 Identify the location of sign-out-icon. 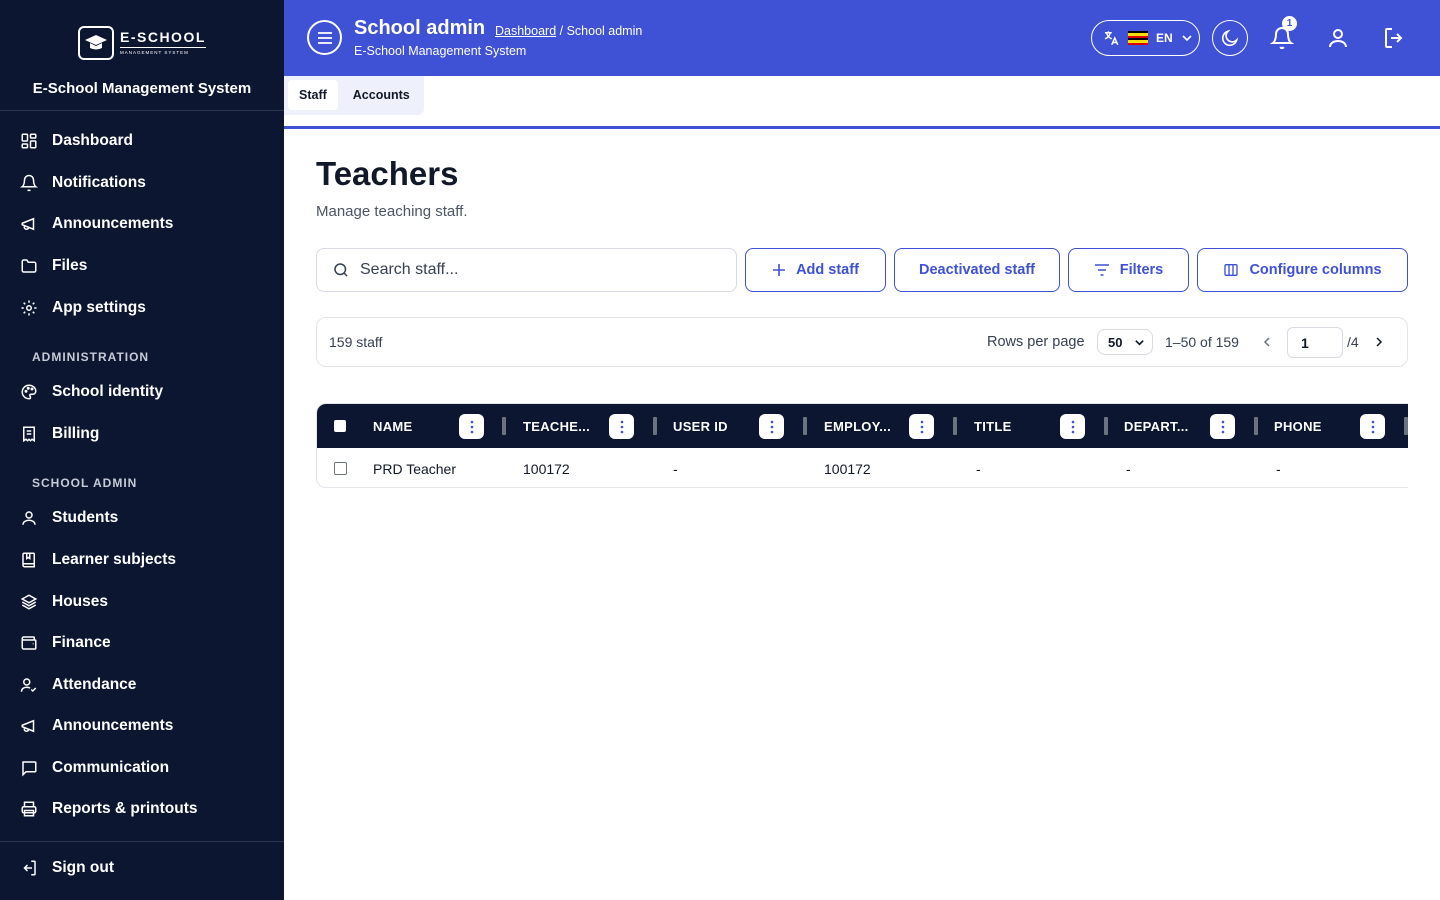
(29, 868).